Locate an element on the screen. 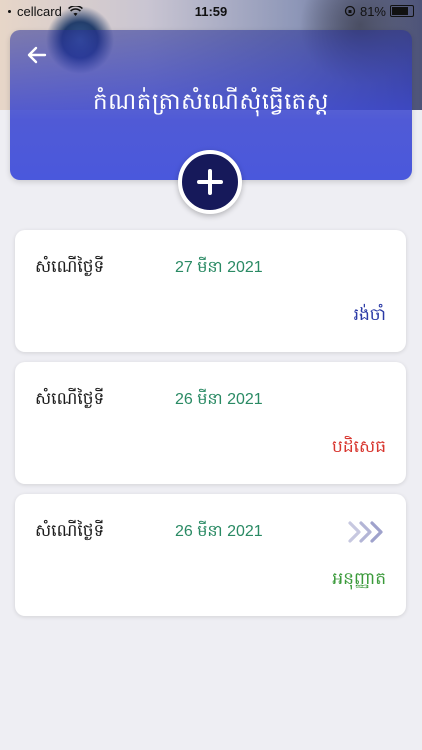 This screenshot has height=750, width=422. carrier-name: cellcard is located at coordinates (39, 11).